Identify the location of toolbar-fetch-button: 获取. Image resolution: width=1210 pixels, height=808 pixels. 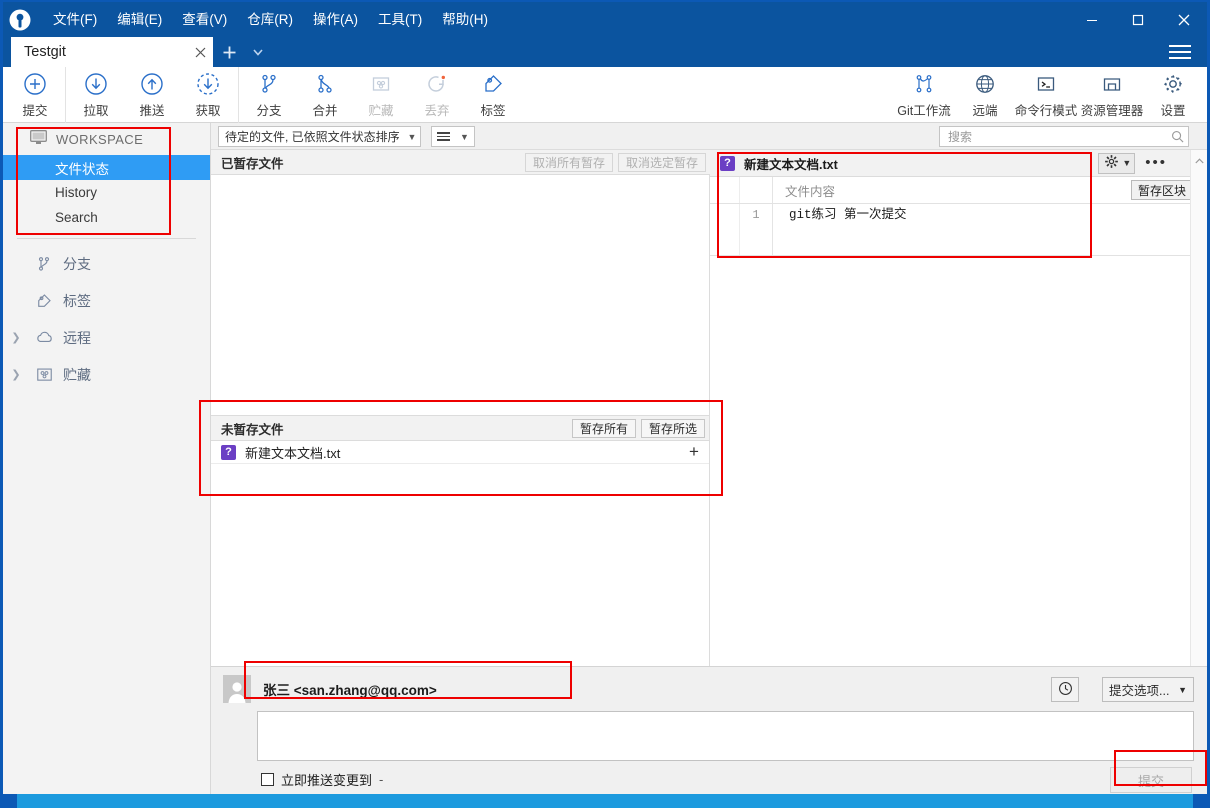
(208, 95).